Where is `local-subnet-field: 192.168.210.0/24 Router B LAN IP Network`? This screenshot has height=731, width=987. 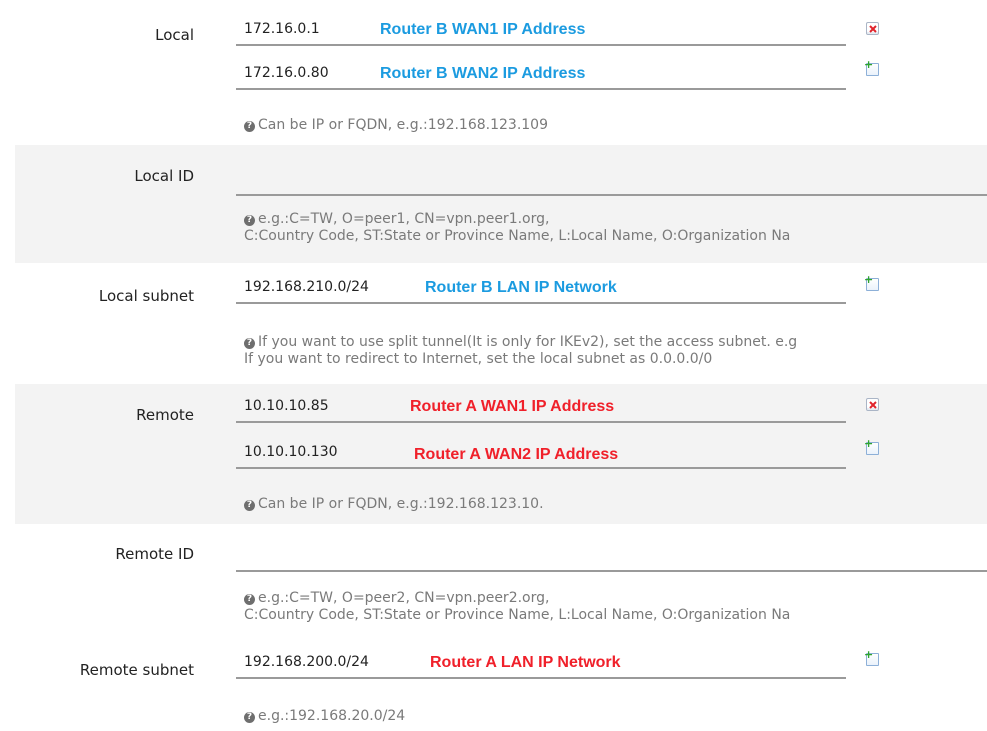
local-subnet-field: 192.168.210.0/24 Router B LAN IP Network is located at coordinates (541, 291).